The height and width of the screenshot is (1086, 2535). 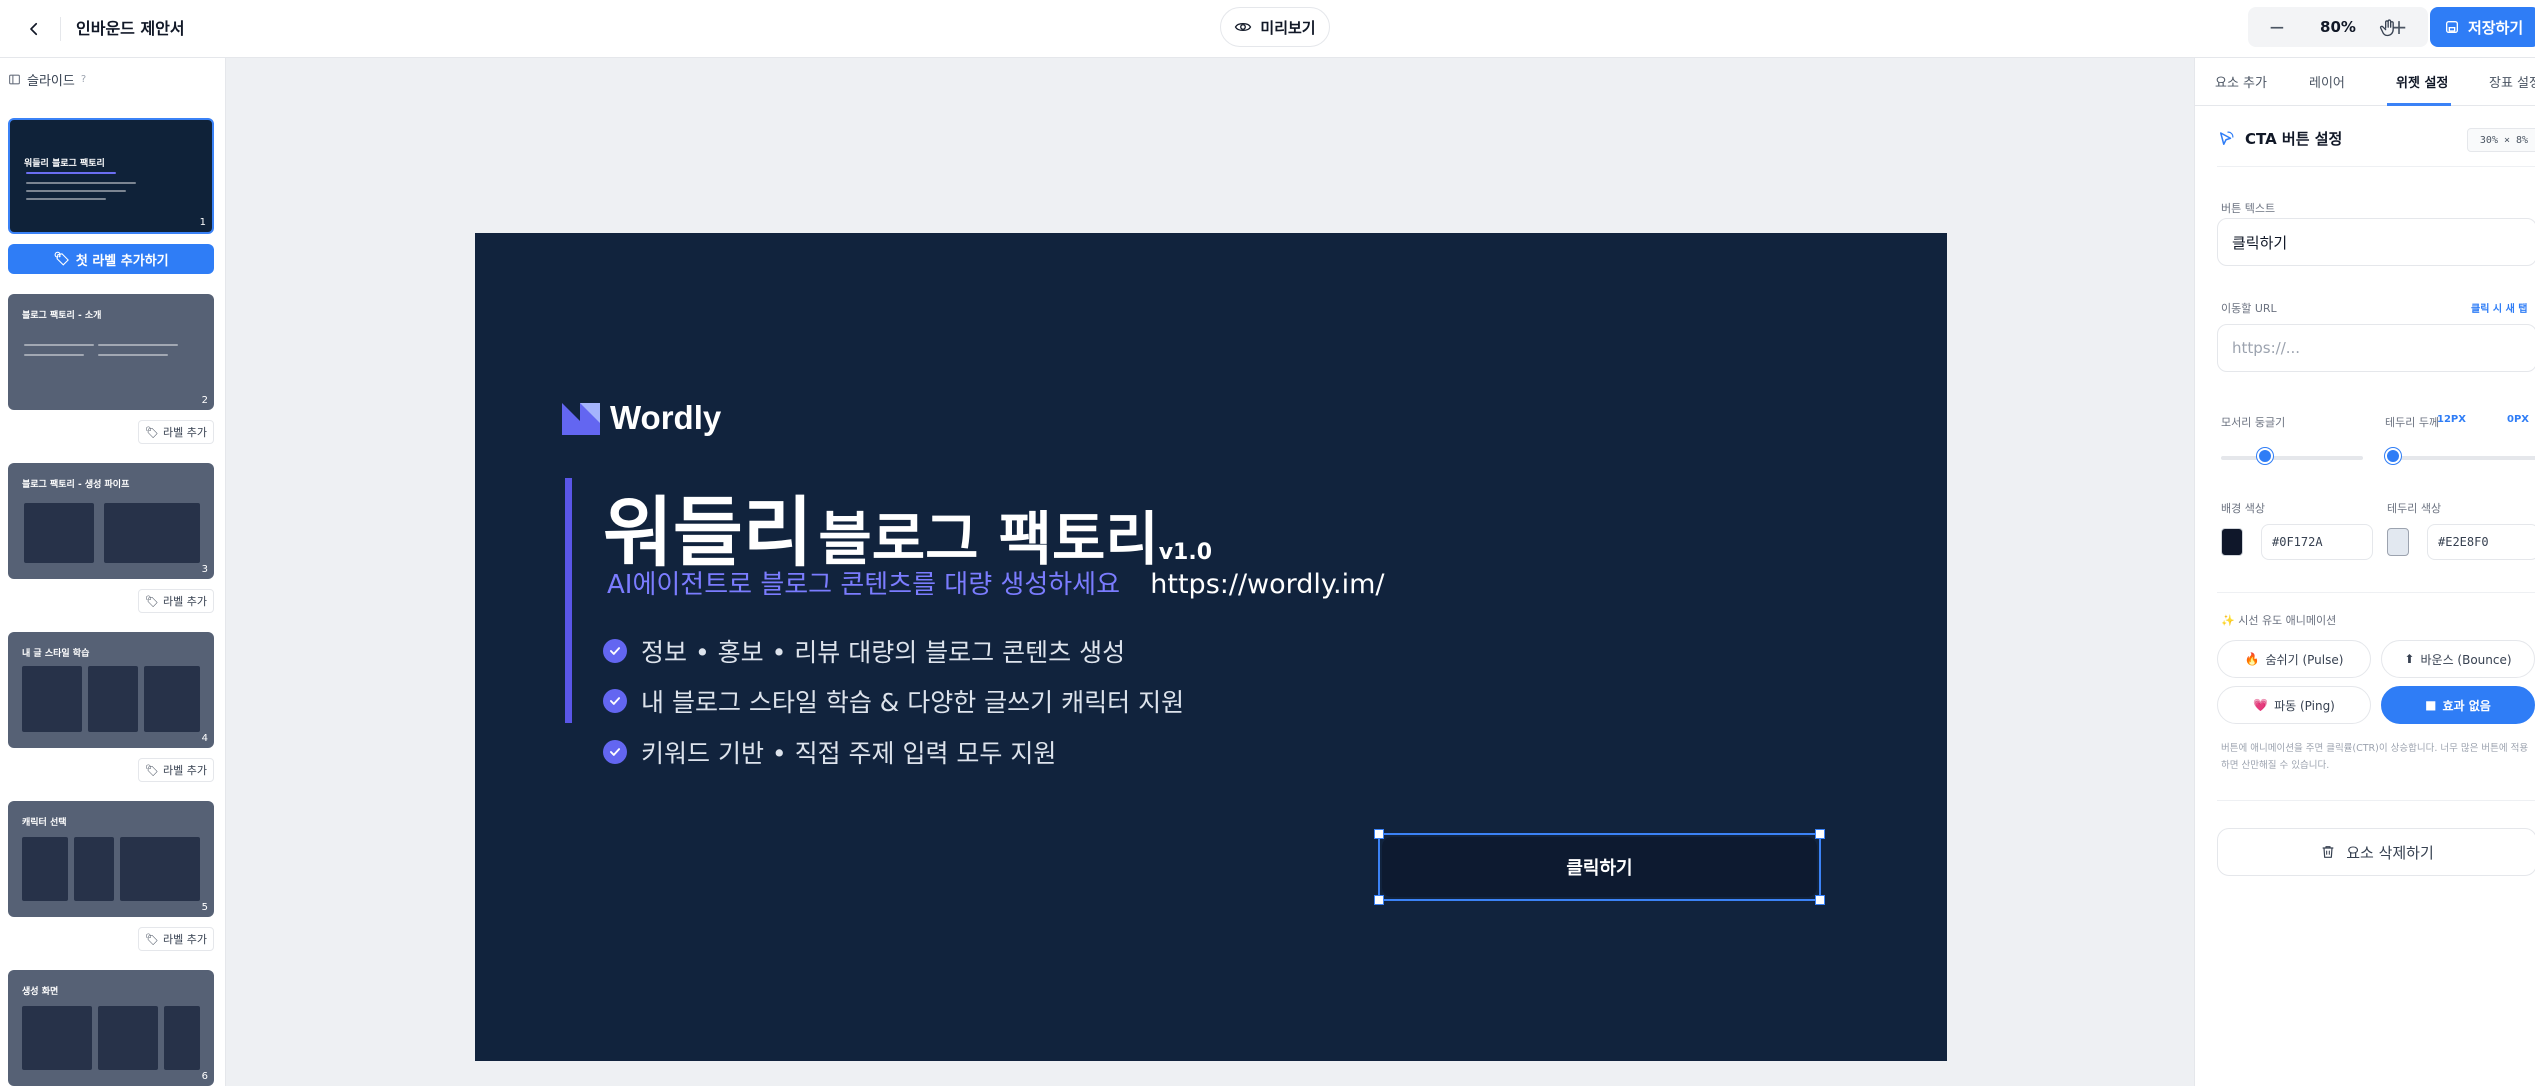 What do you see at coordinates (62, 316) in the screenshot?
I see `slide-thumb-title: 블로그 팩토리 - 소개` at bounding box center [62, 316].